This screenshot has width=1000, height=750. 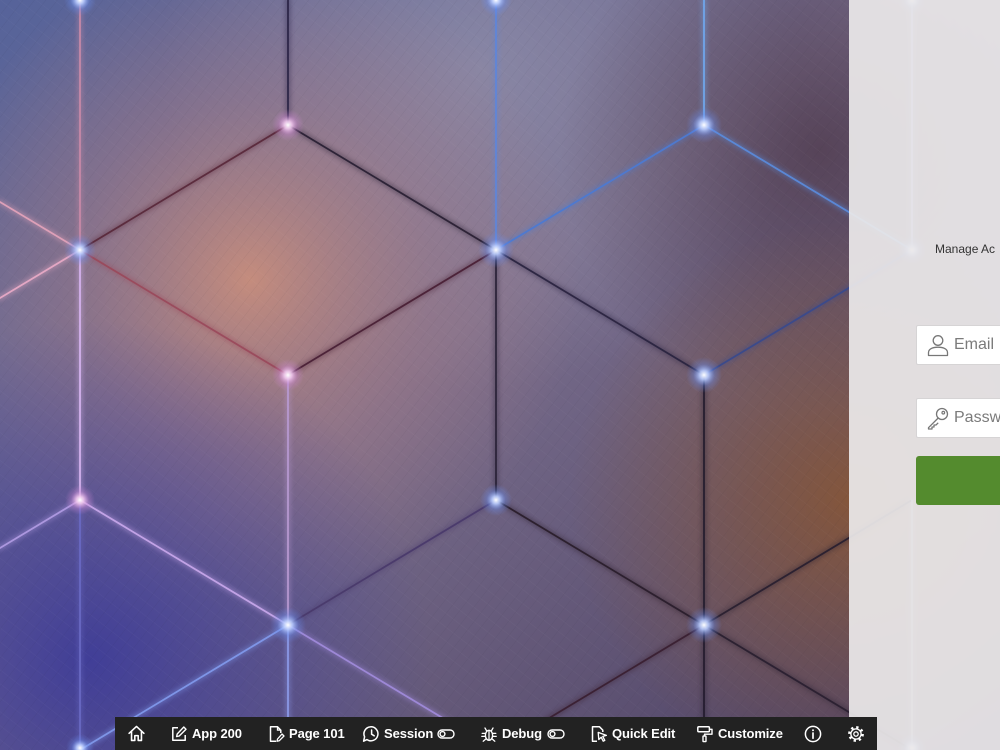 What do you see at coordinates (644, 733) in the screenshot?
I see `quick-edit-label: Quick Edit` at bounding box center [644, 733].